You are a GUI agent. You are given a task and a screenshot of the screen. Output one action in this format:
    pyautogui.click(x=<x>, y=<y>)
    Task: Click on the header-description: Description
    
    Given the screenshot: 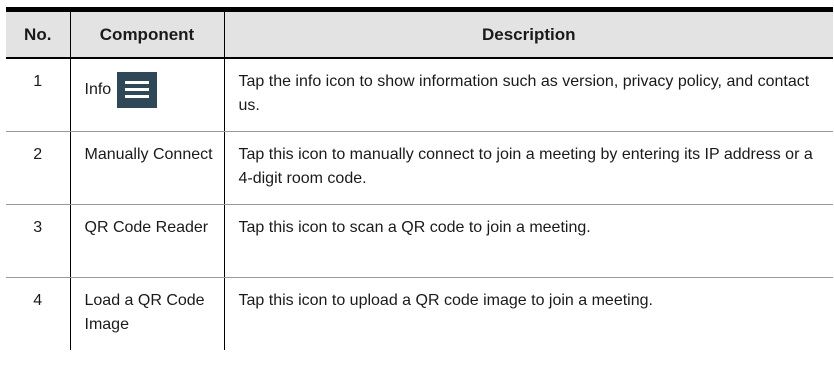 What is the action you would take?
    pyautogui.click(x=528, y=33)
    